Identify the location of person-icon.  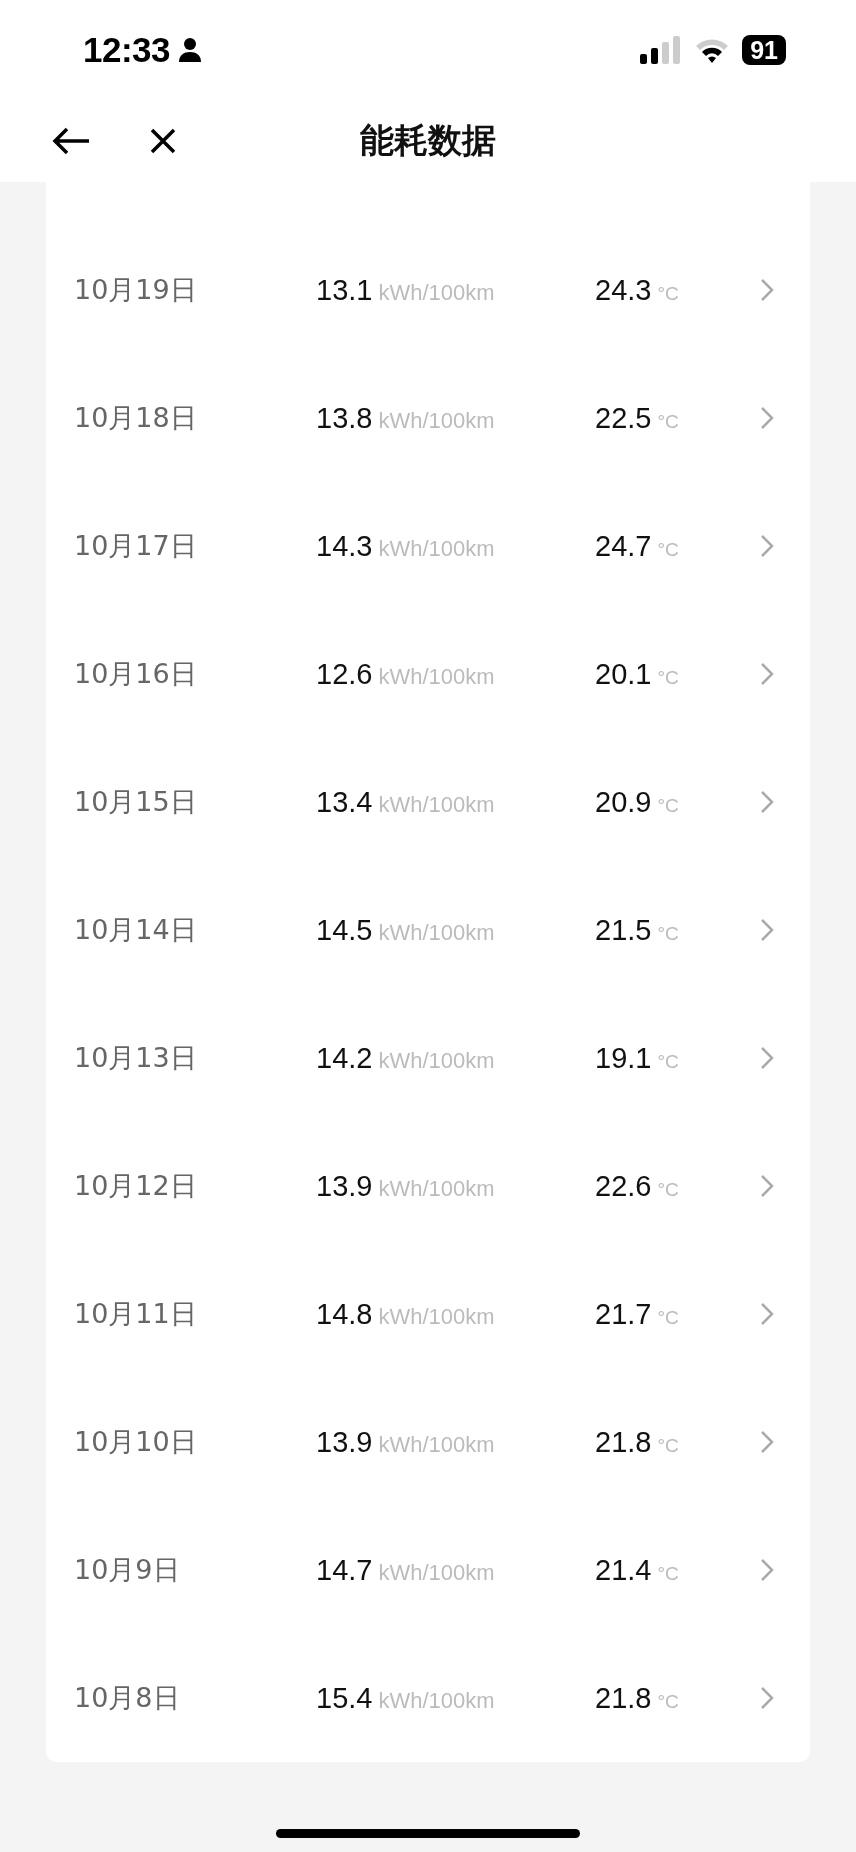
(190, 50).